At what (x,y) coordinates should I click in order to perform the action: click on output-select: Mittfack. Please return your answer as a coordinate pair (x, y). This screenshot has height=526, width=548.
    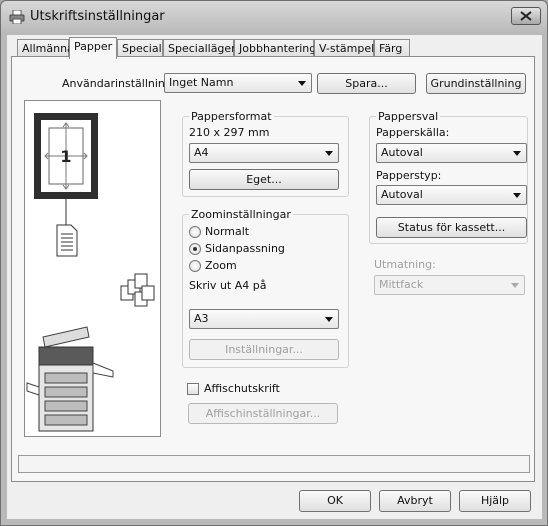
    Looking at the image, I should click on (449, 285).